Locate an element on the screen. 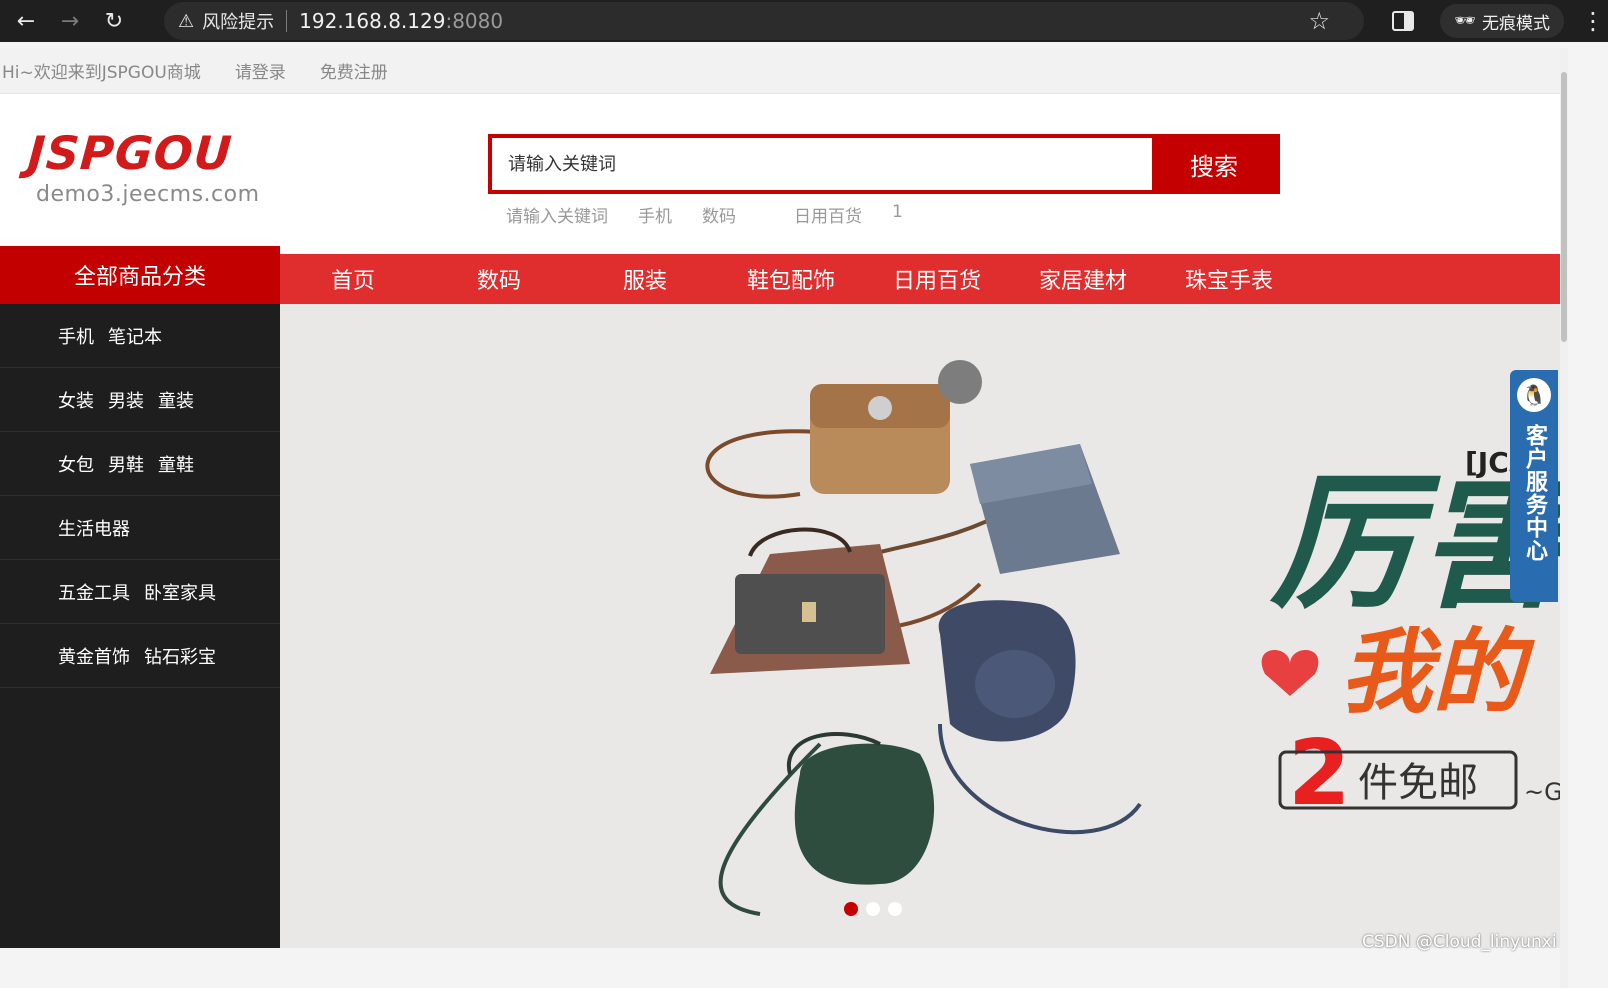 This screenshot has height=988, width=1608. nav-item-digital: 数码 is located at coordinates (499, 279).